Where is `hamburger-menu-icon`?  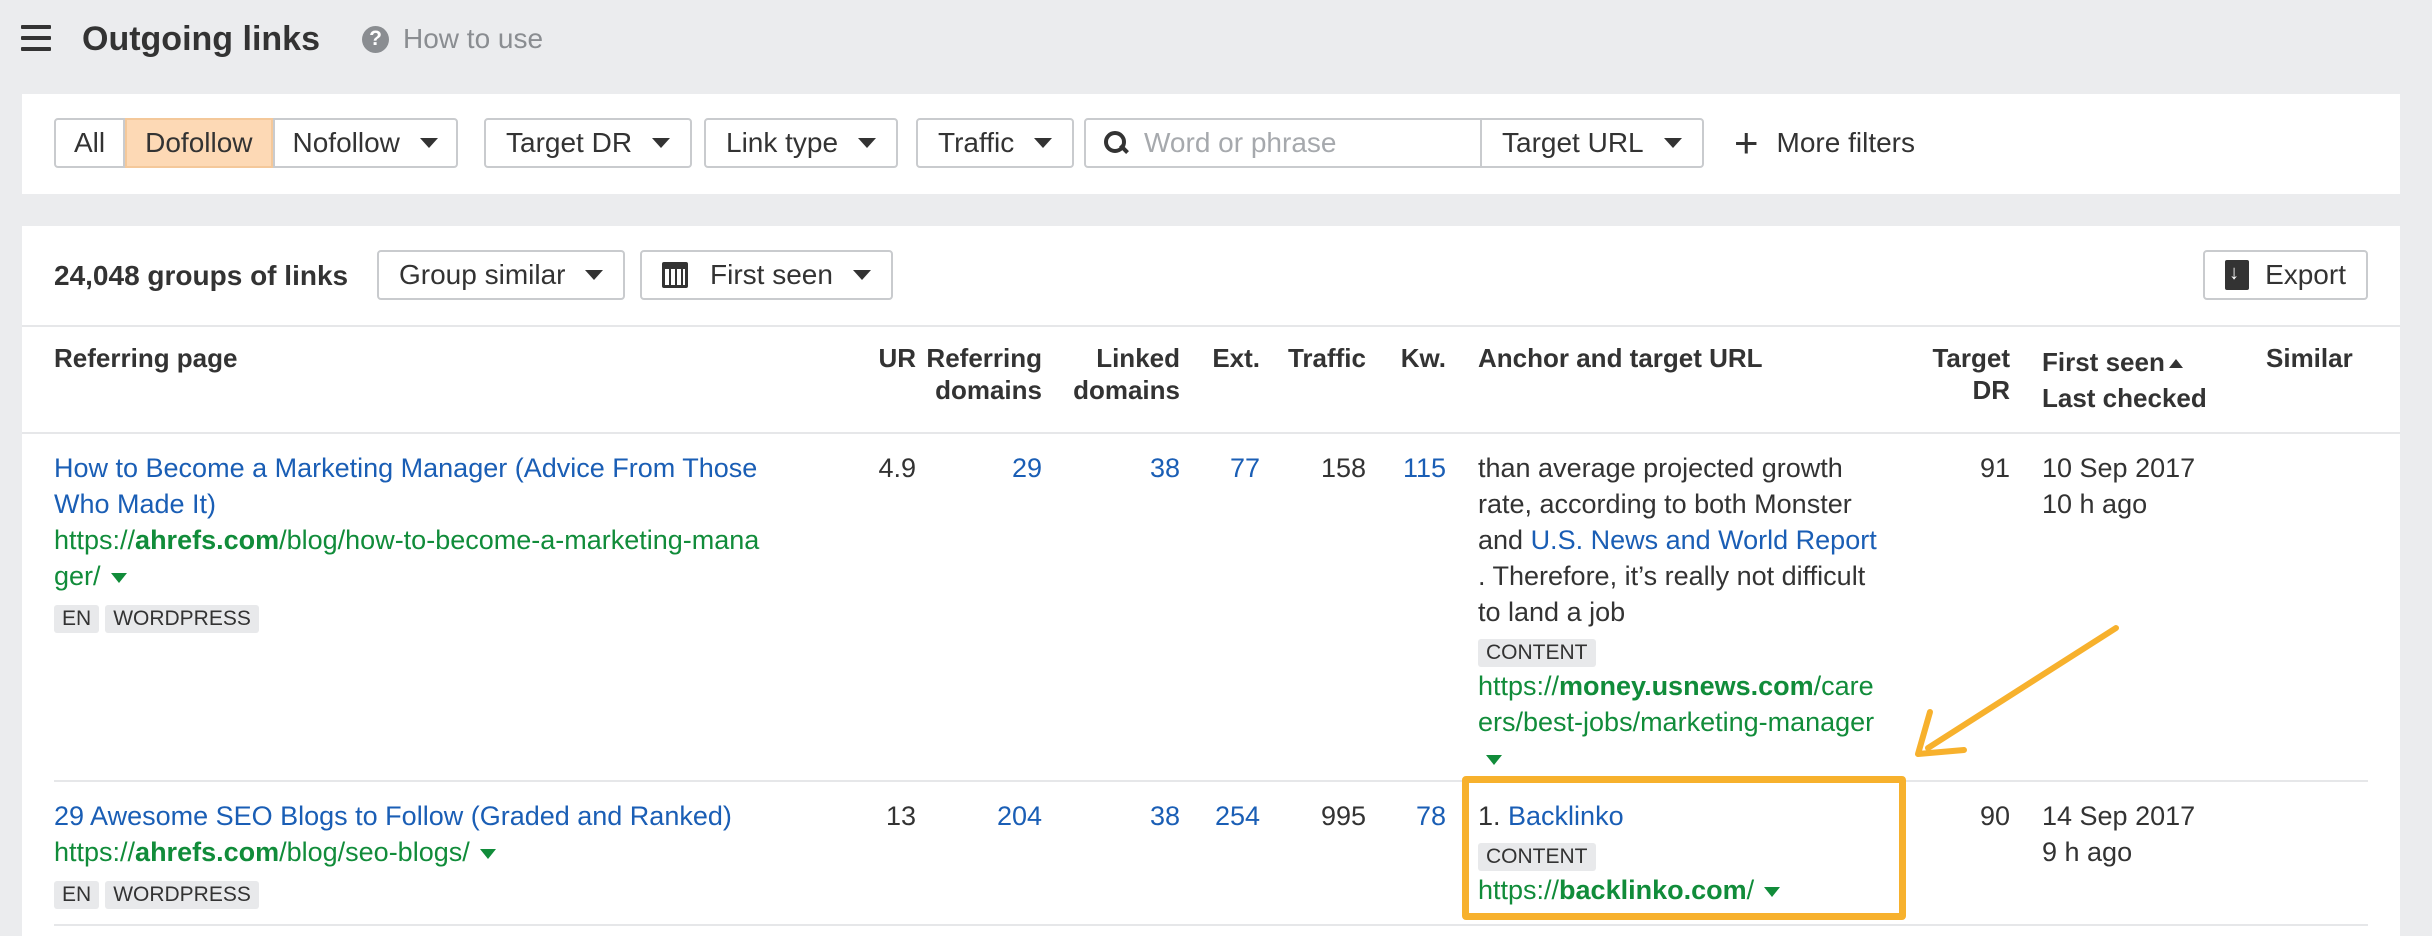
hamburger-menu-icon is located at coordinates (36, 38).